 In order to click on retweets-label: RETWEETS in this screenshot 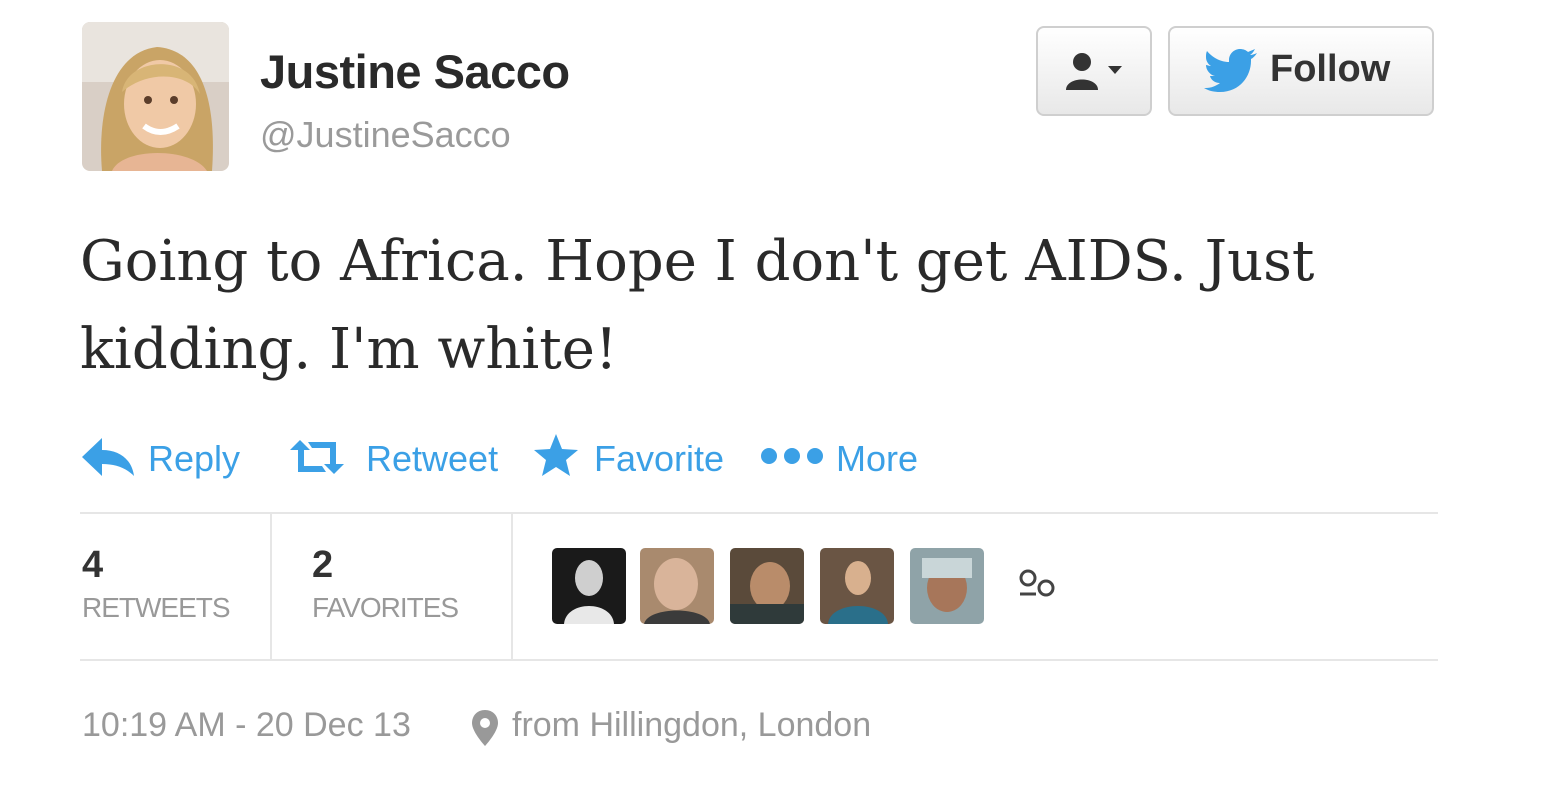, I will do `click(156, 608)`.